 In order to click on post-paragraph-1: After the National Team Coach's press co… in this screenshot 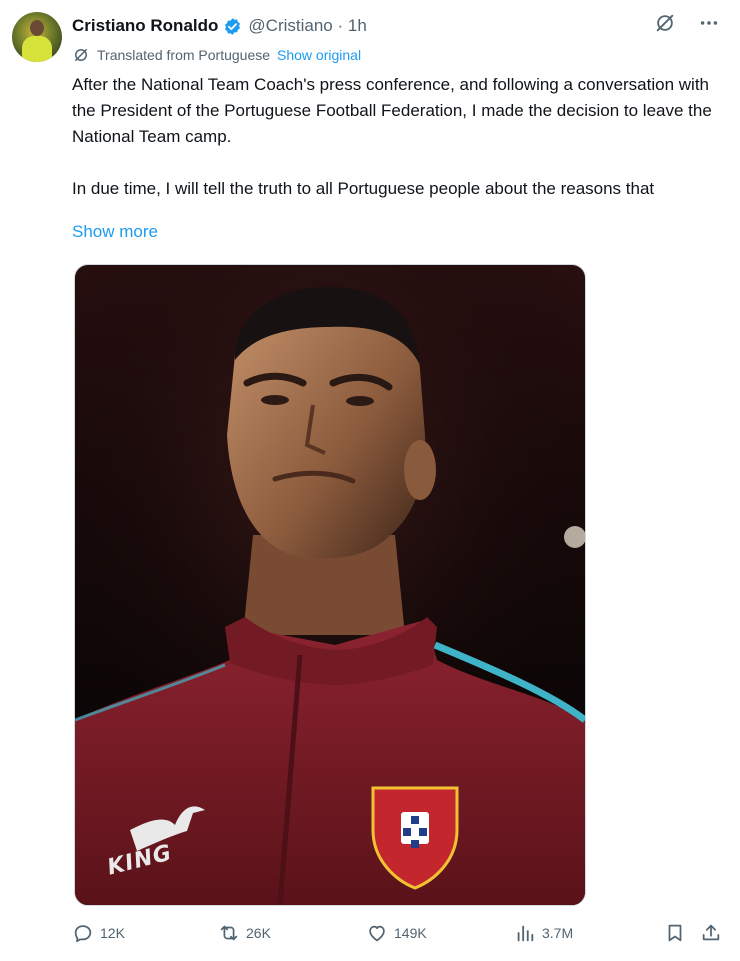, I will do `click(392, 110)`.